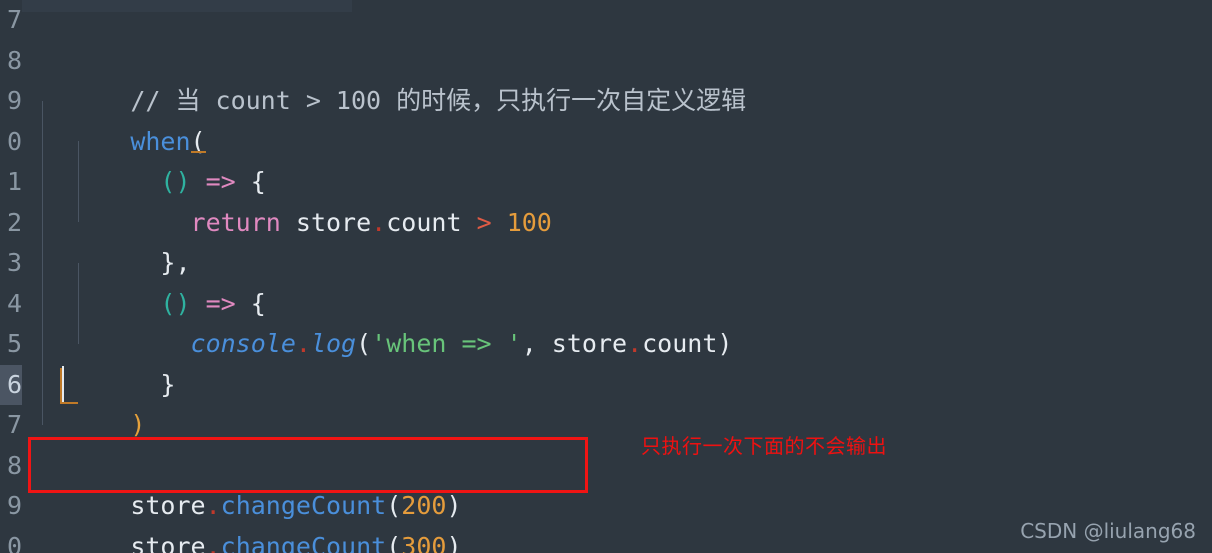 The image size is (1212, 553). What do you see at coordinates (115, 240) in the screenshot?
I see `code-line-close-brace-comma: },` at bounding box center [115, 240].